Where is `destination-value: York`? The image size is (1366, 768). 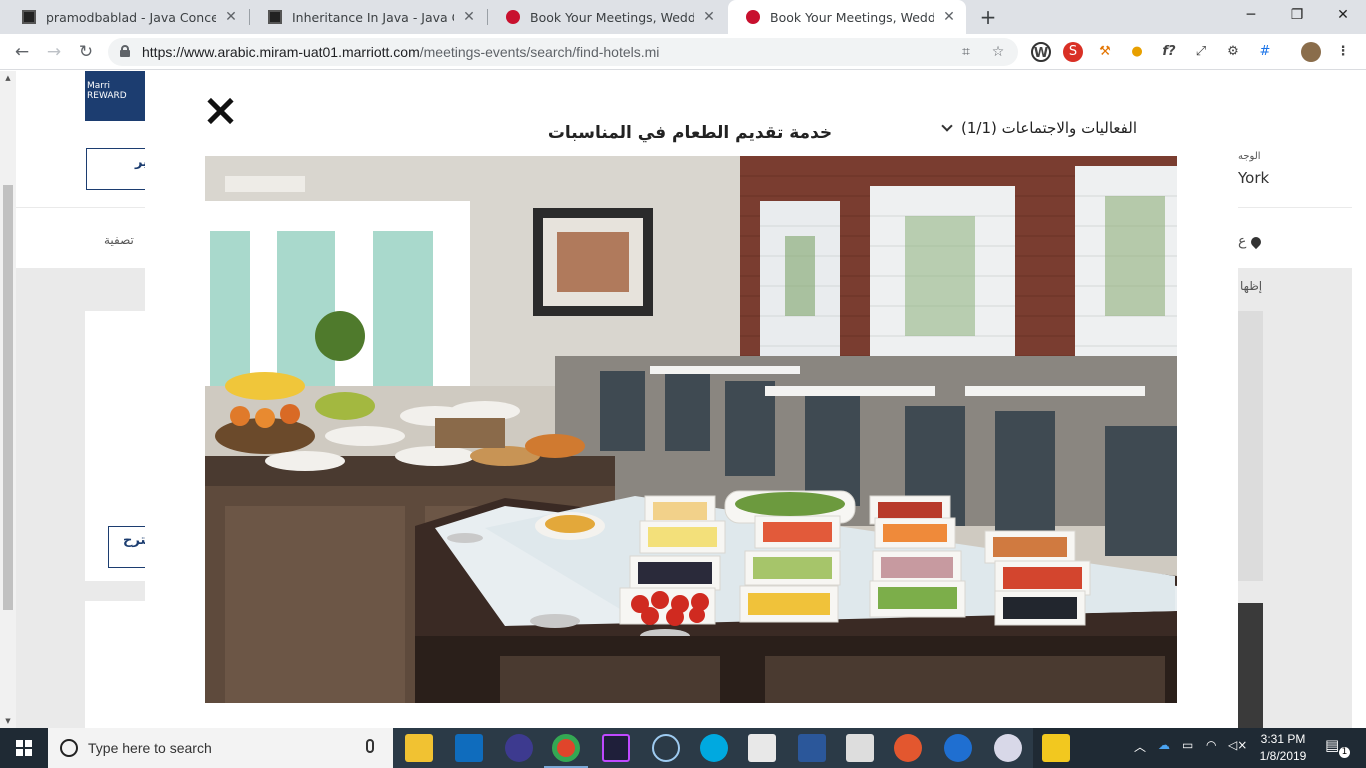 destination-value: York is located at coordinates (1254, 178).